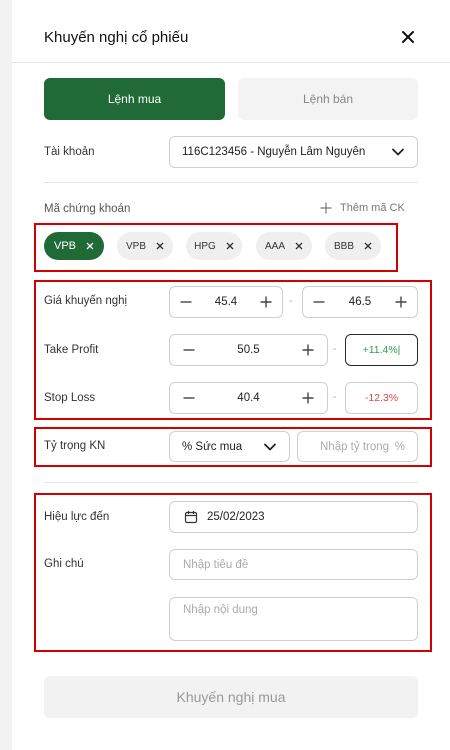 This screenshot has height=750, width=450. Describe the element at coordinates (372, 208) in the screenshot. I see `add-stock-label: Thêm mã CK` at that location.